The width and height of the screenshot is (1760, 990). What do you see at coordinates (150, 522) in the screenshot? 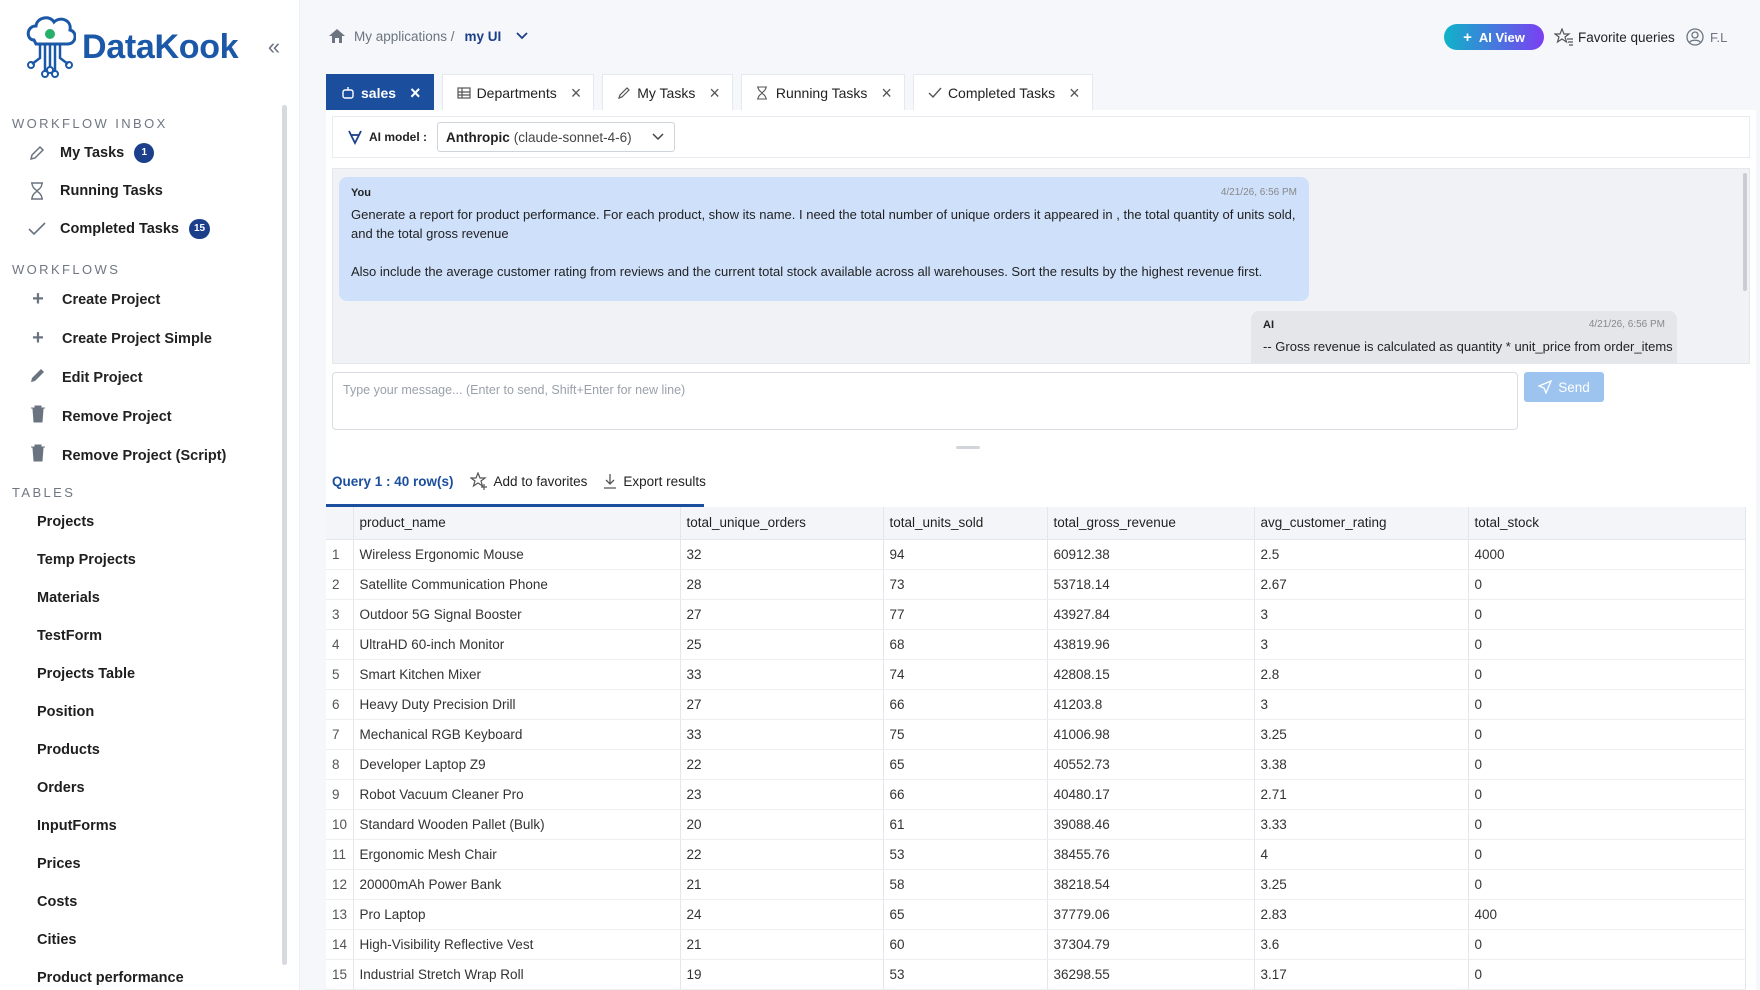
I see `table-item-projects: Projects` at bounding box center [150, 522].